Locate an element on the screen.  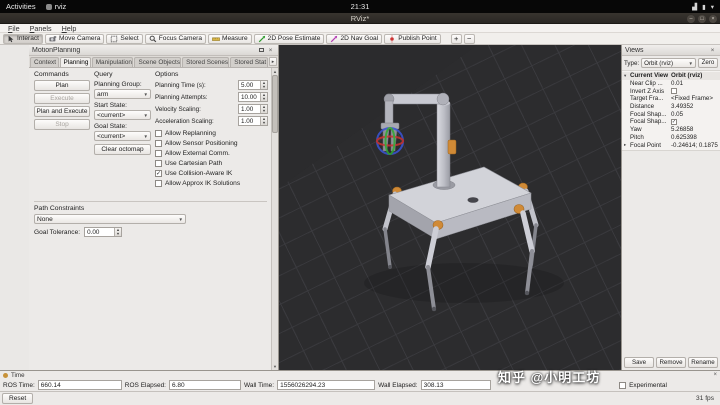
tab-stored-states: Stored Stat is located at coordinates (249, 62).